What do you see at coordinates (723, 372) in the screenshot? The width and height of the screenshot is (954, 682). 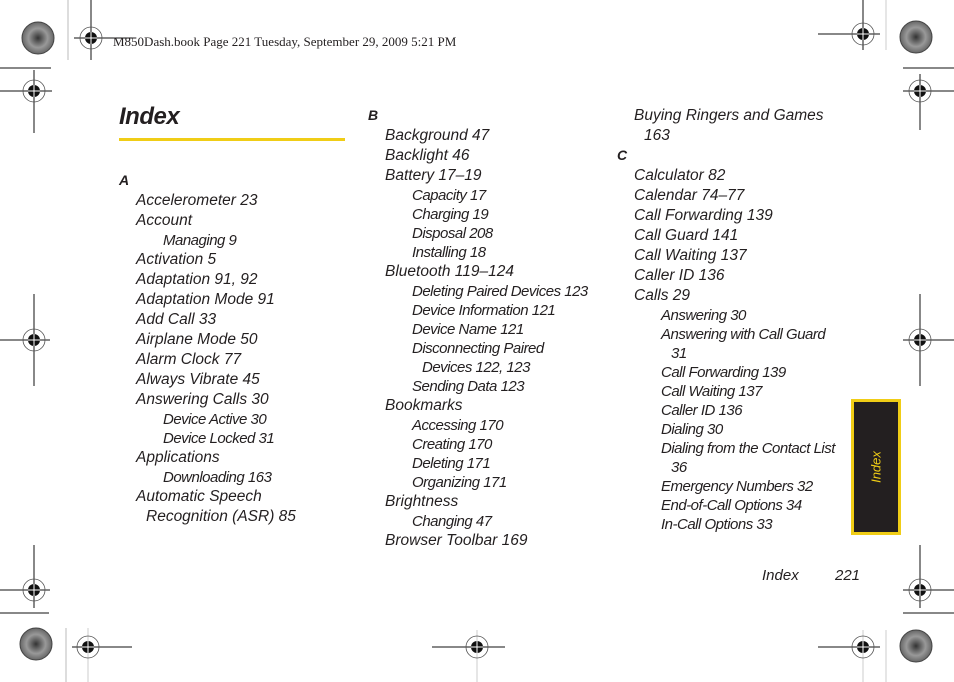 I see `index-subentry: Call Forwarding 139` at bounding box center [723, 372].